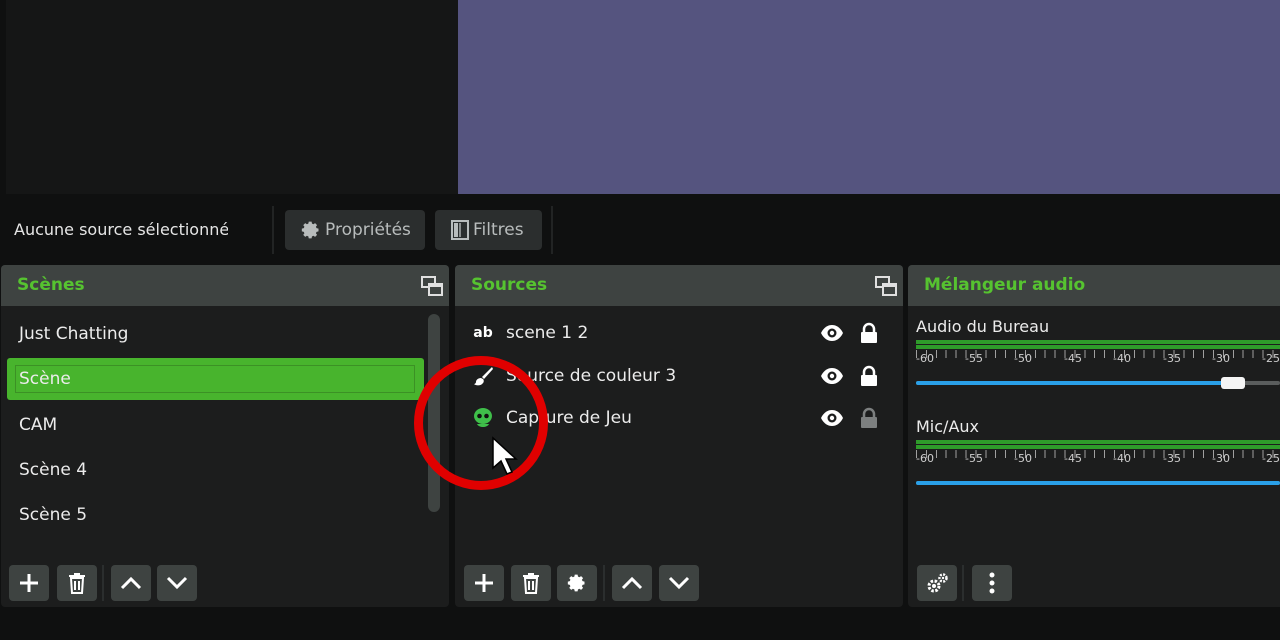 The height and width of the screenshot is (640, 1280). What do you see at coordinates (509, 285) in the screenshot?
I see `sources-title: Sources` at bounding box center [509, 285].